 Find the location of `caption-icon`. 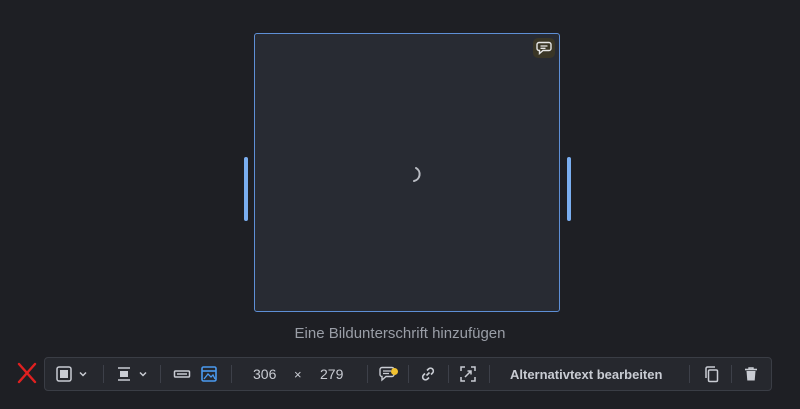

caption-icon is located at coordinates (544, 48).